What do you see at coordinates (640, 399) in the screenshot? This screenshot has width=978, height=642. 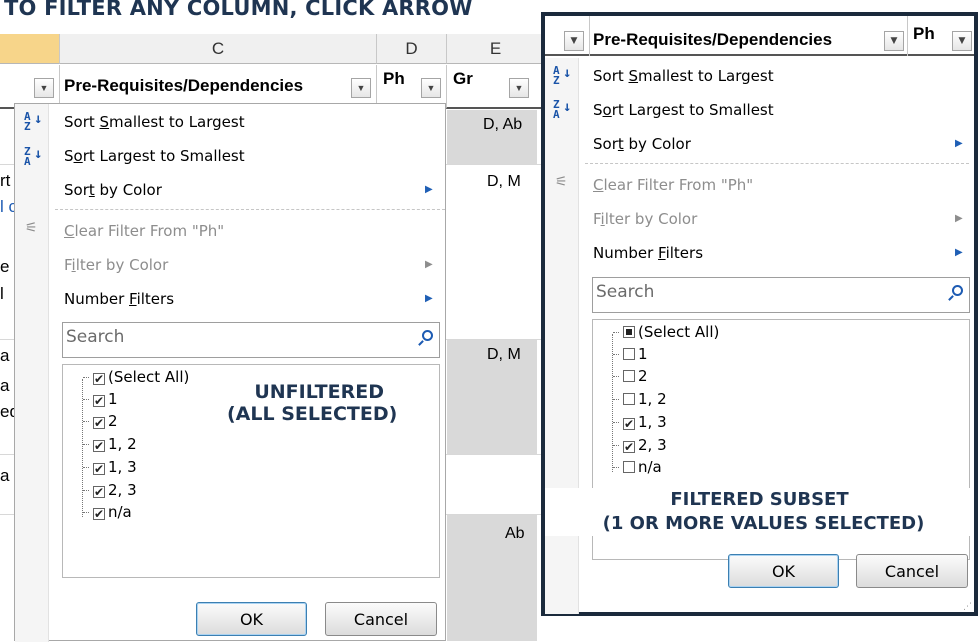 I see `checklist-item: 1, 2` at bounding box center [640, 399].